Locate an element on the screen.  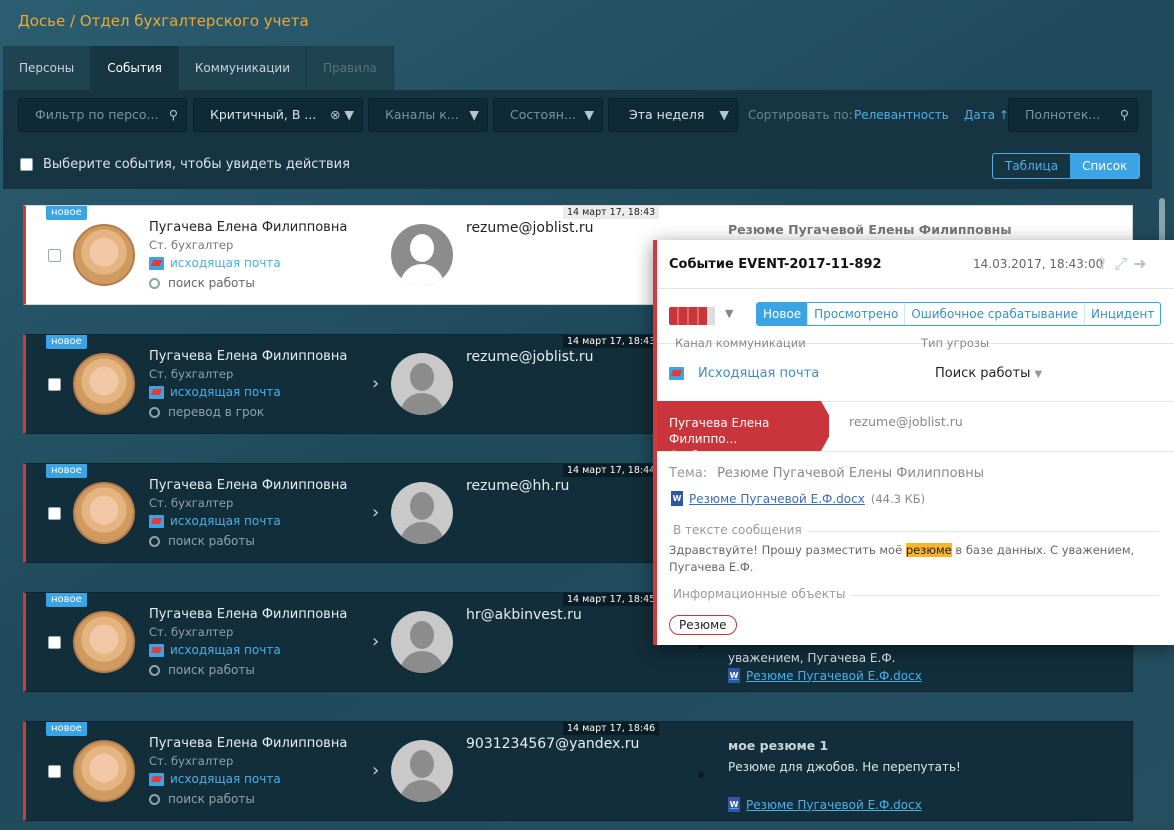
threat-label: Тип угрозы is located at coordinates (955, 343).